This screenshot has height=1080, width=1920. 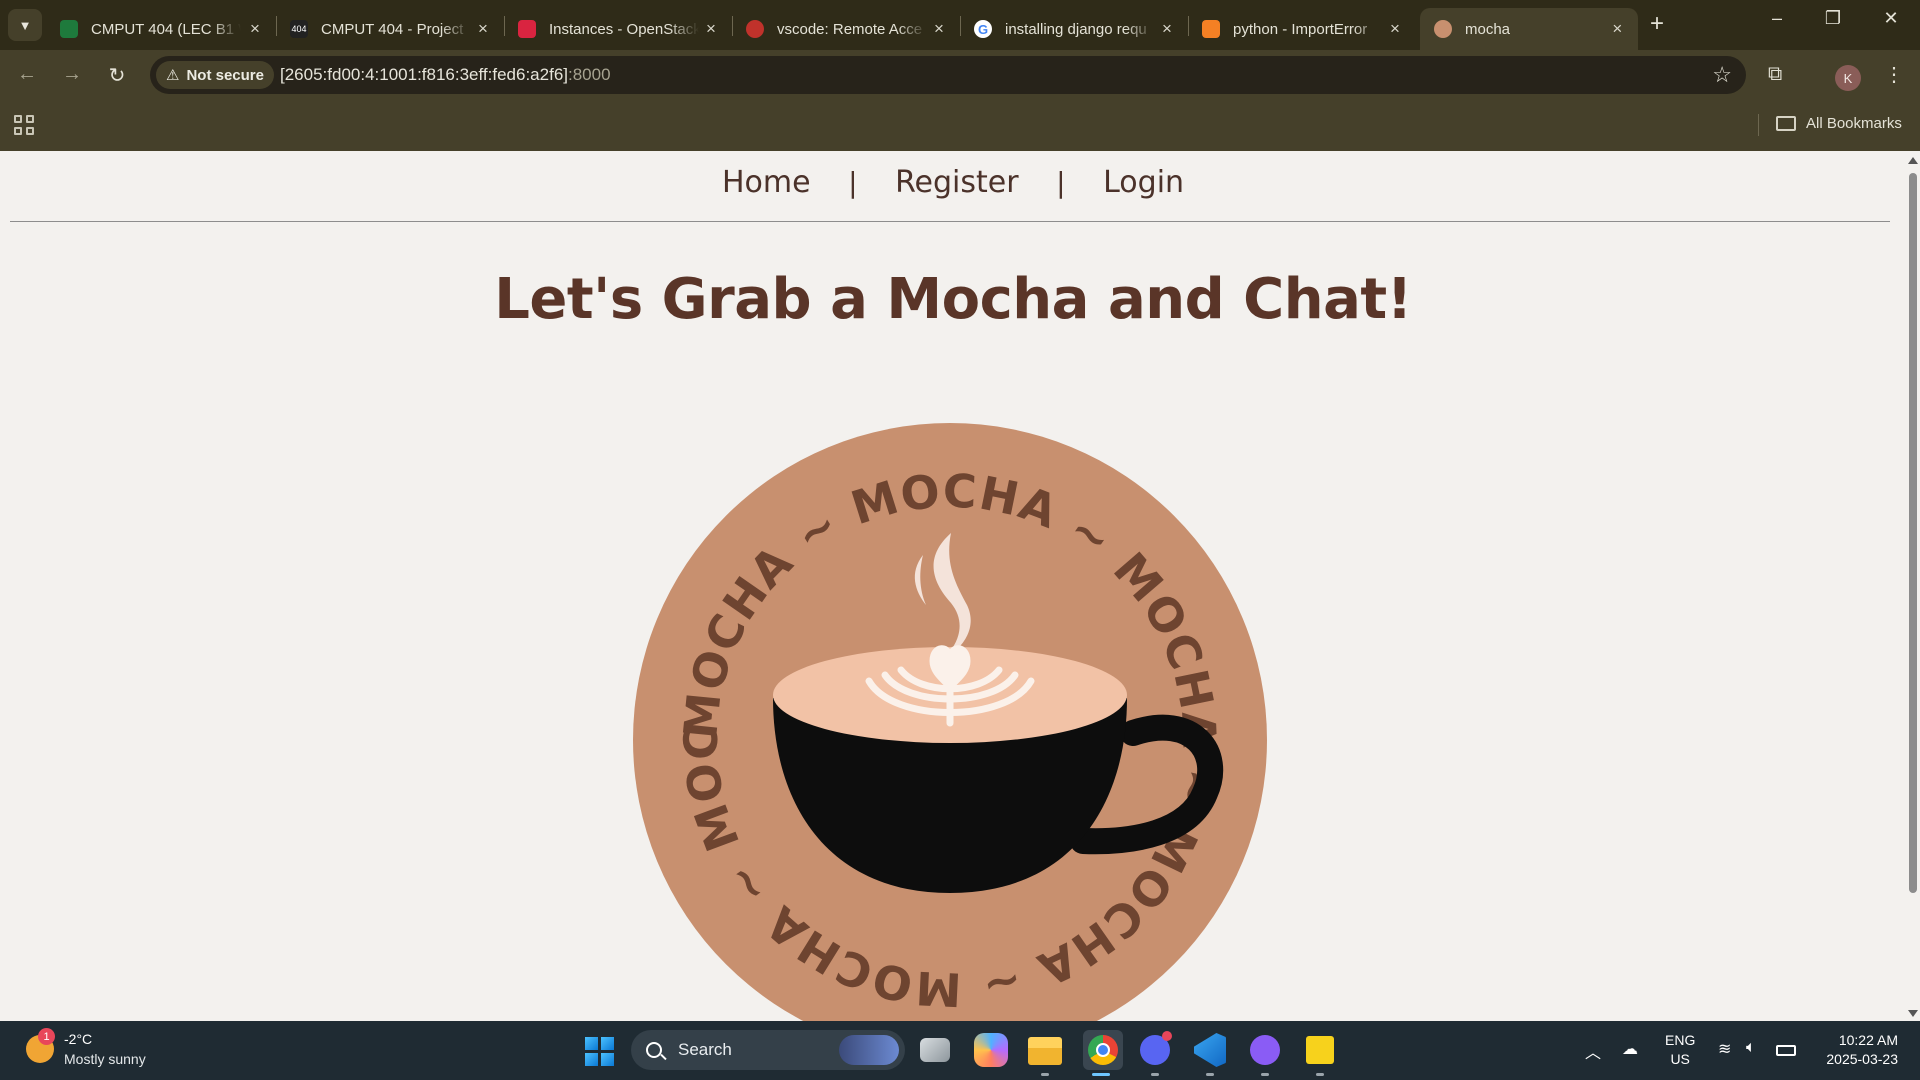 I want to click on site-security-chip: ⚠ Not secure, so click(x=215, y=75).